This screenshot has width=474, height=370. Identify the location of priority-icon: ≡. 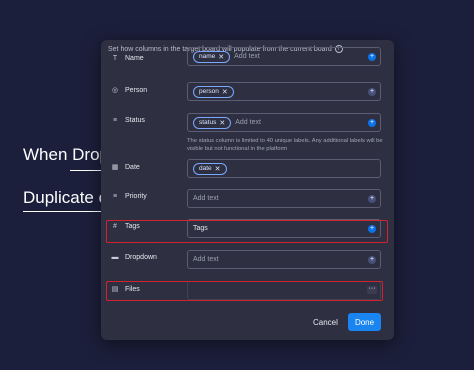
(115, 196).